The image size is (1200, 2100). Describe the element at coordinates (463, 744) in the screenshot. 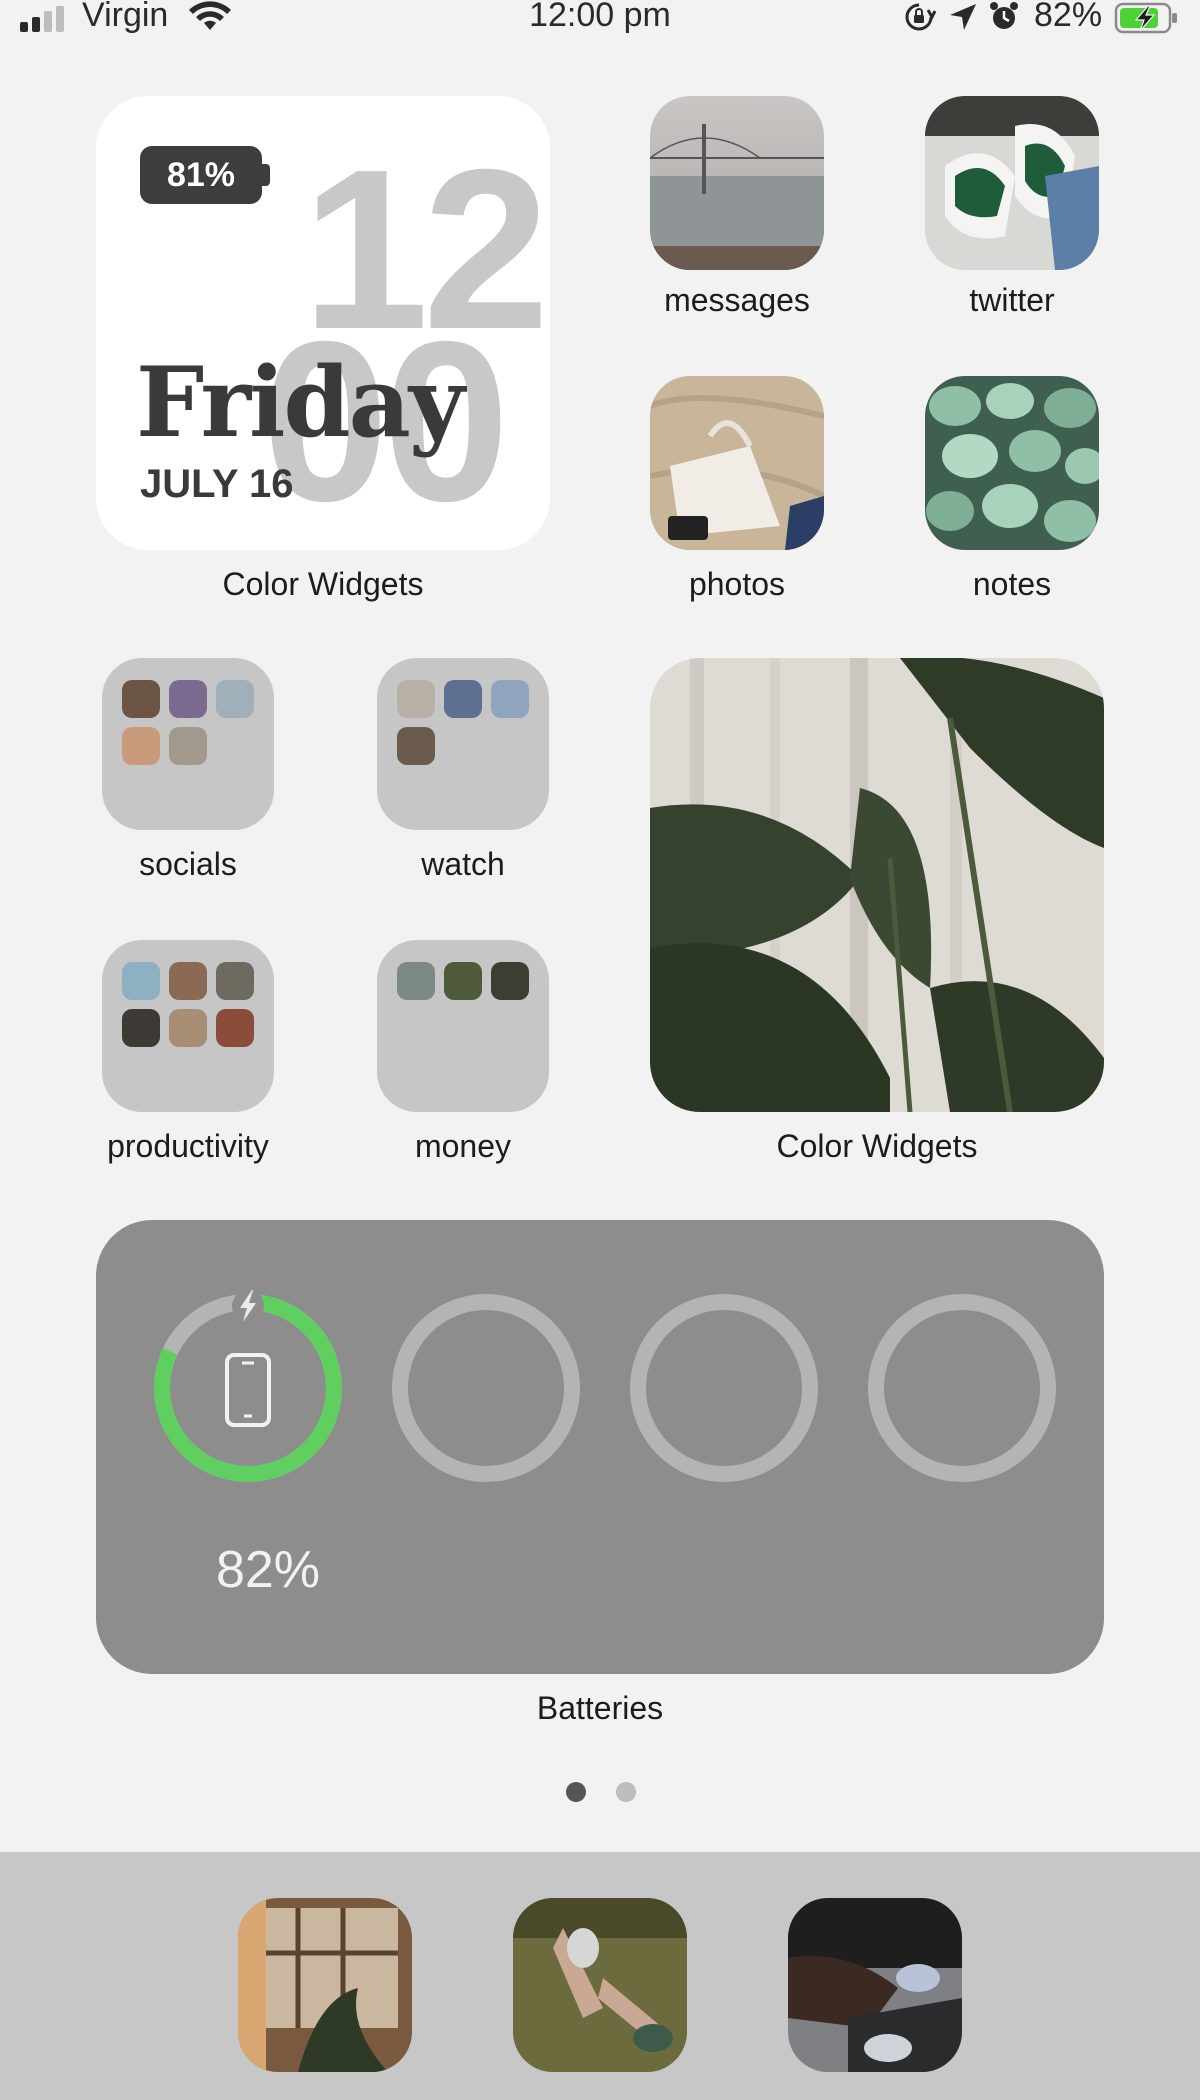

I see `watch-folder` at that location.